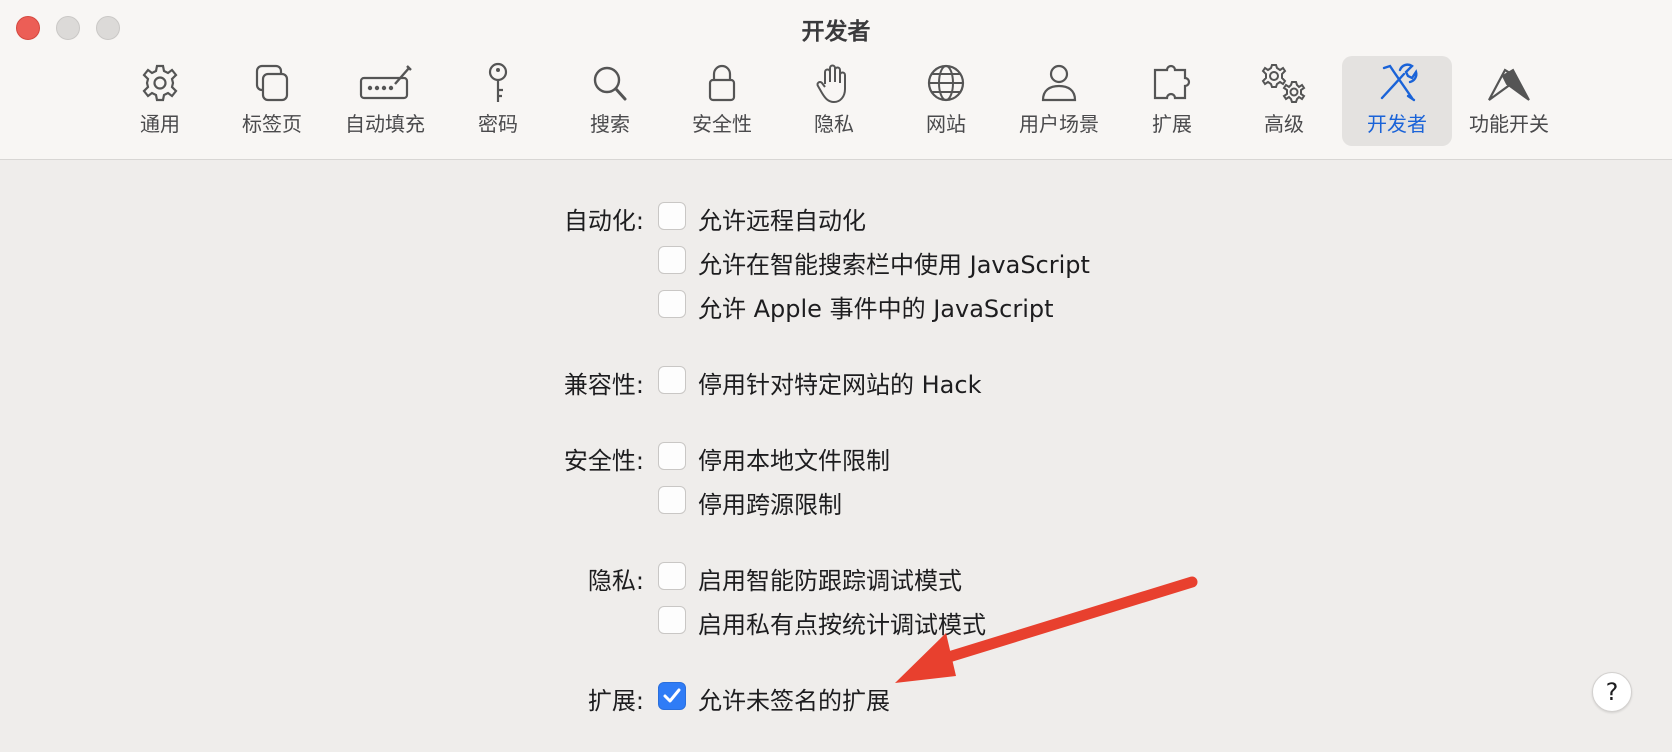 Image resolution: width=1672 pixels, height=752 pixels. What do you see at coordinates (1612, 692) in the screenshot?
I see `help-button: ?` at bounding box center [1612, 692].